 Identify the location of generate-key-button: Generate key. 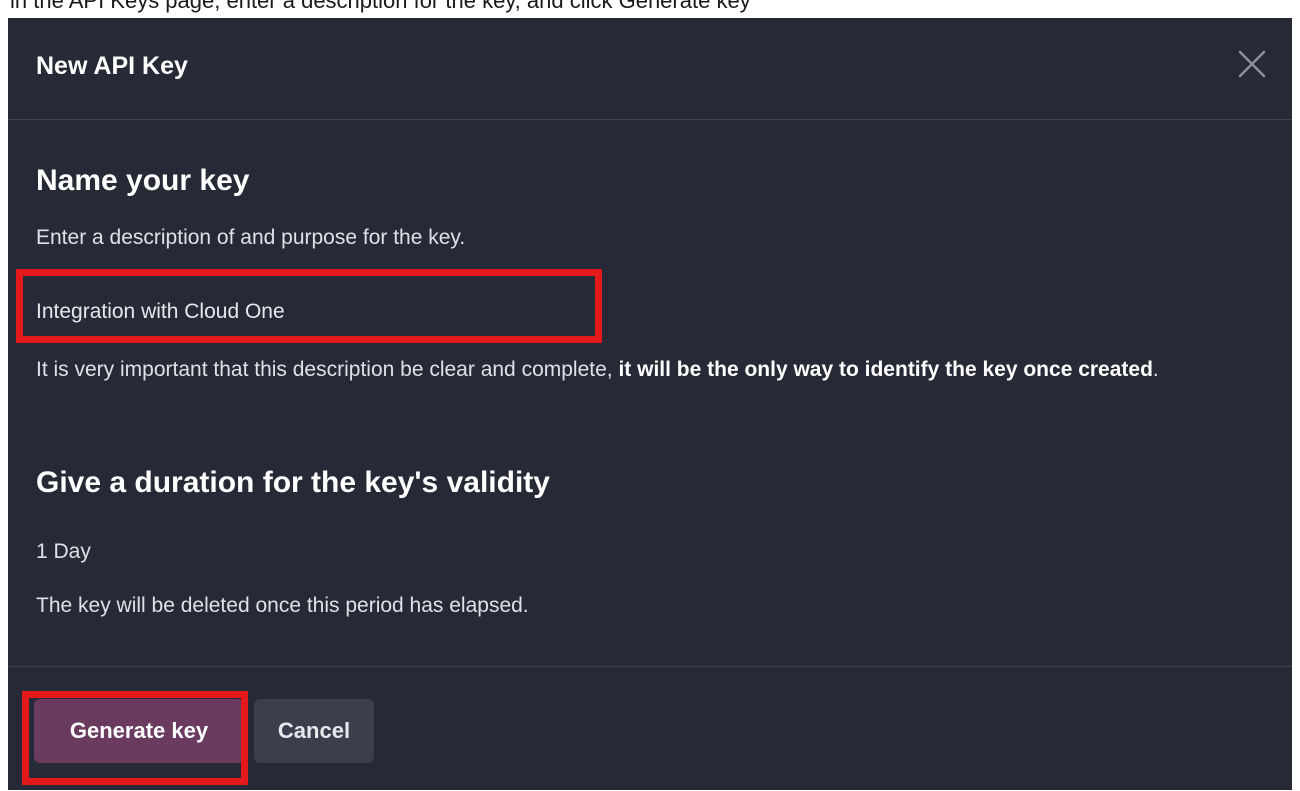
(139, 731).